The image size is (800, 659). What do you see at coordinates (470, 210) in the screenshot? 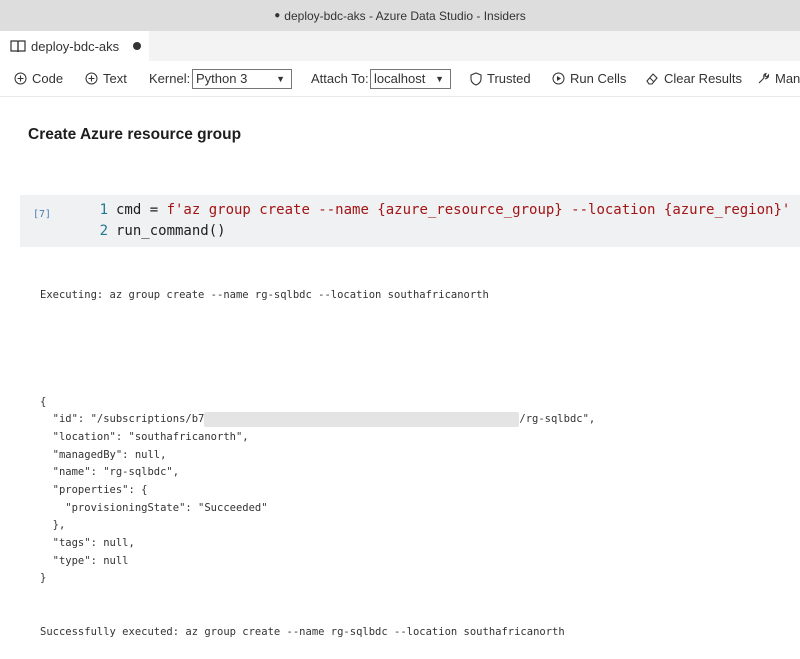
I see `code-token: {azure_resource_group}` at bounding box center [470, 210].